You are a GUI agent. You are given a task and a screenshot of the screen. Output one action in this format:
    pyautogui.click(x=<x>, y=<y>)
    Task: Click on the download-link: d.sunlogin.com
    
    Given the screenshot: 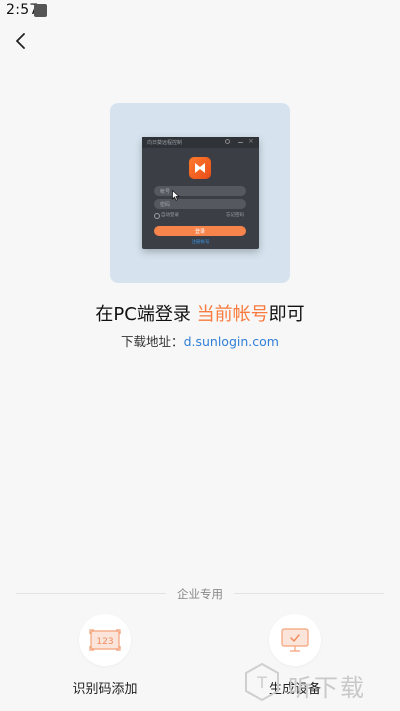 What is the action you would take?
    pyautogui.click(x=231, y=341)
    